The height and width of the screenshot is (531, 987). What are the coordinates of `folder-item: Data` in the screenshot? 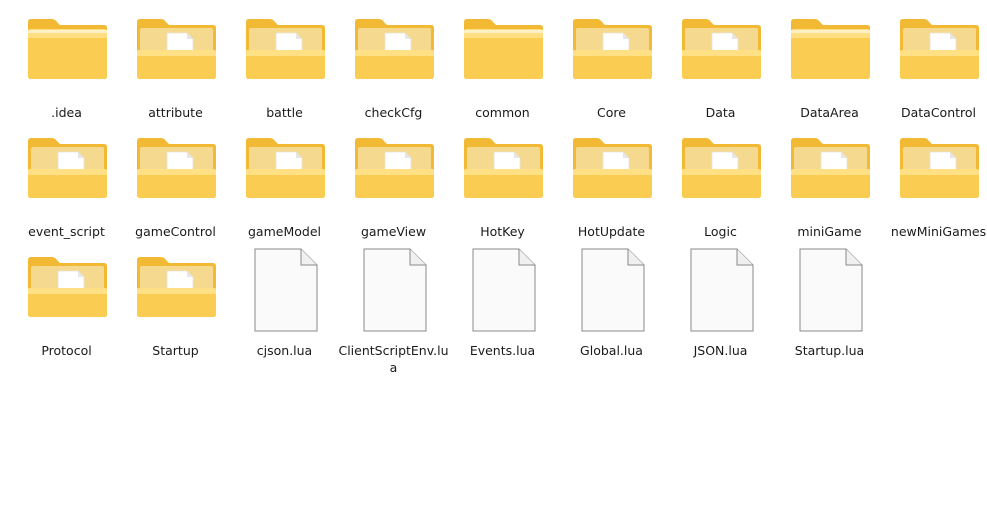 It's located at (720, 73).